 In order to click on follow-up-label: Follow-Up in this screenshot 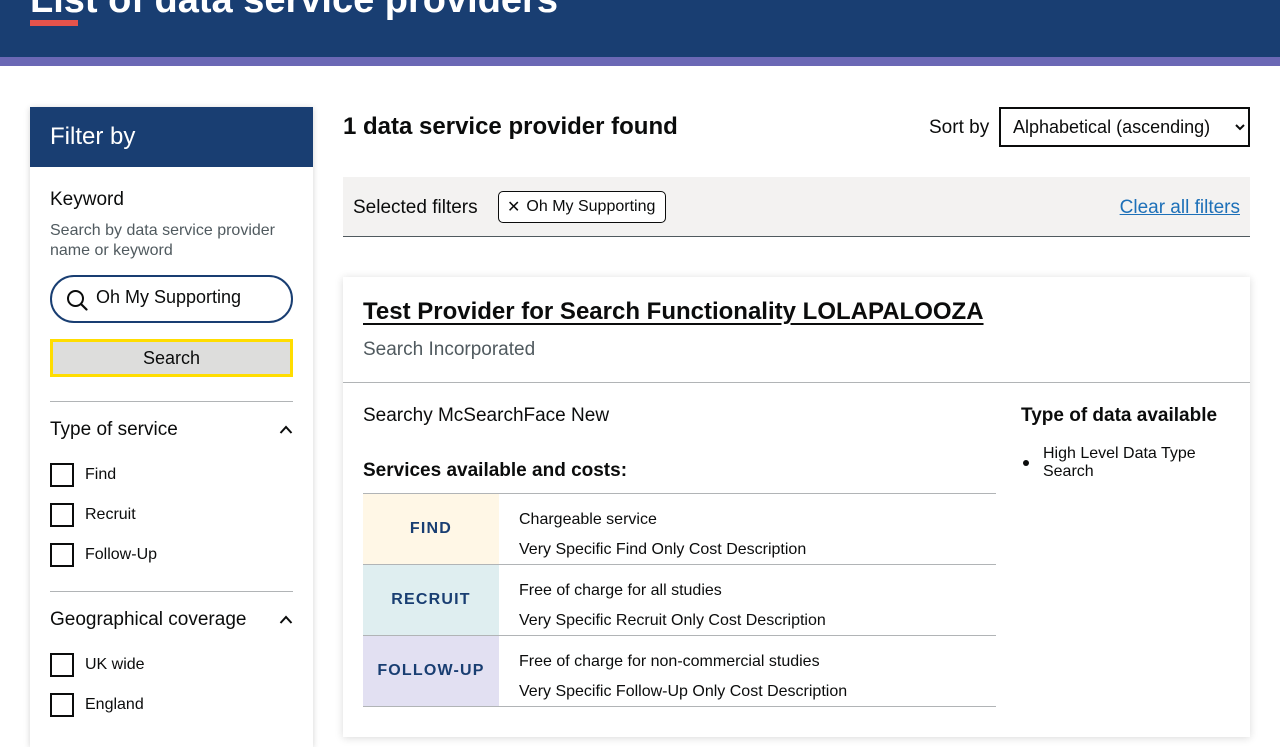, I will do `click(121, 554)`.